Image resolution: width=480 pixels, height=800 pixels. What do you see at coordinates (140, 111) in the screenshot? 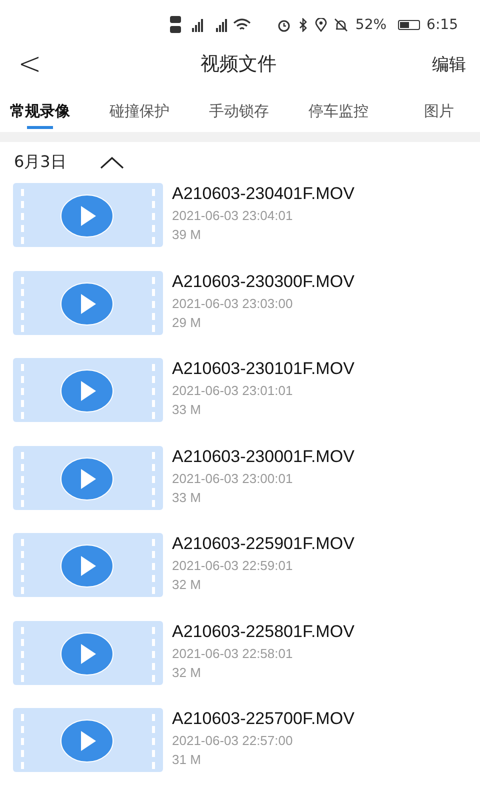
I see `tab: 碰撞保护` at bounding box center [140, 111].